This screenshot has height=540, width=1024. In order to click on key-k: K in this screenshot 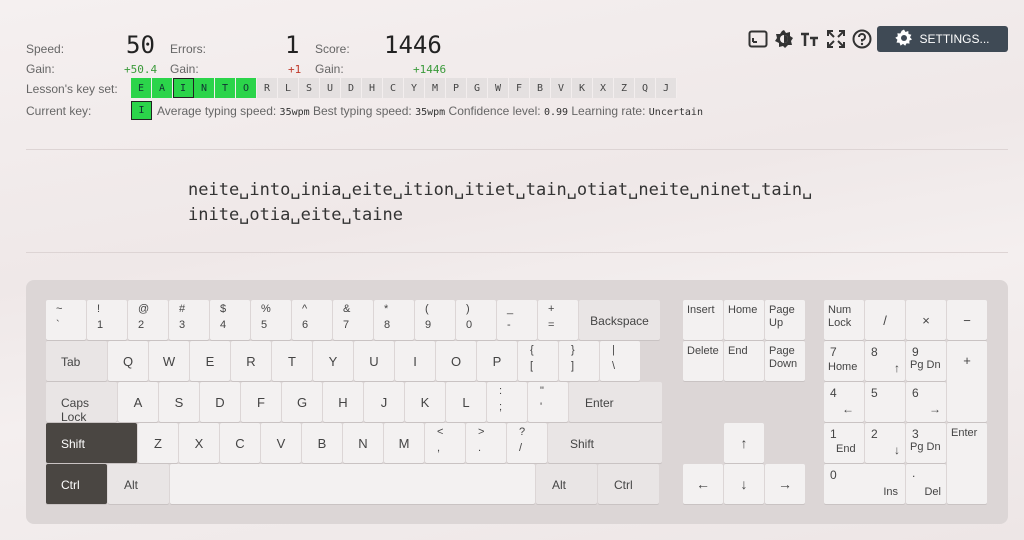, I will do `click(425, 402)`.